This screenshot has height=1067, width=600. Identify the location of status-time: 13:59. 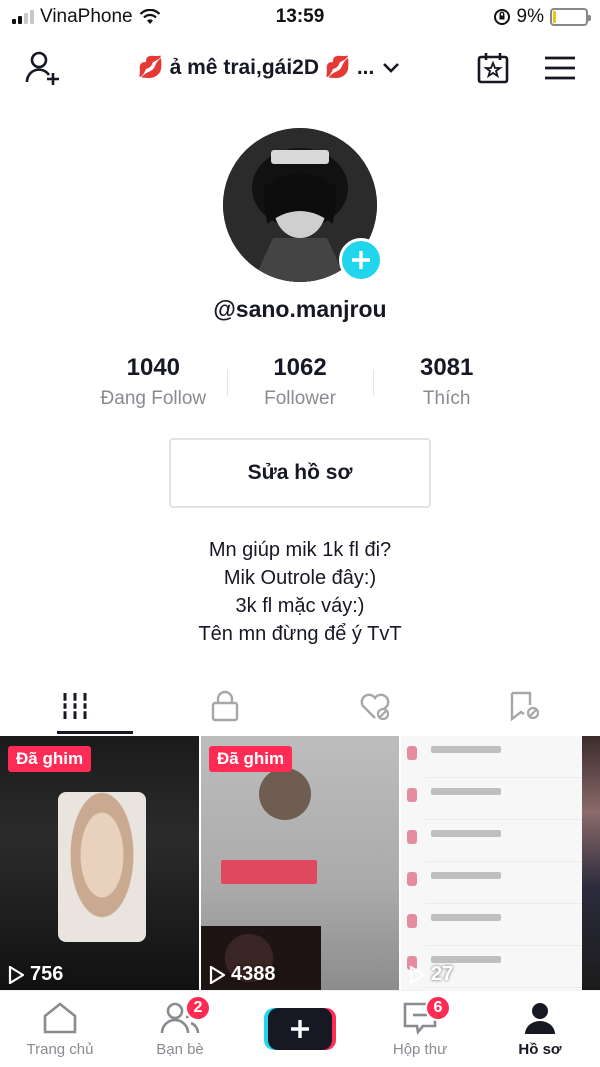
(300, 16).